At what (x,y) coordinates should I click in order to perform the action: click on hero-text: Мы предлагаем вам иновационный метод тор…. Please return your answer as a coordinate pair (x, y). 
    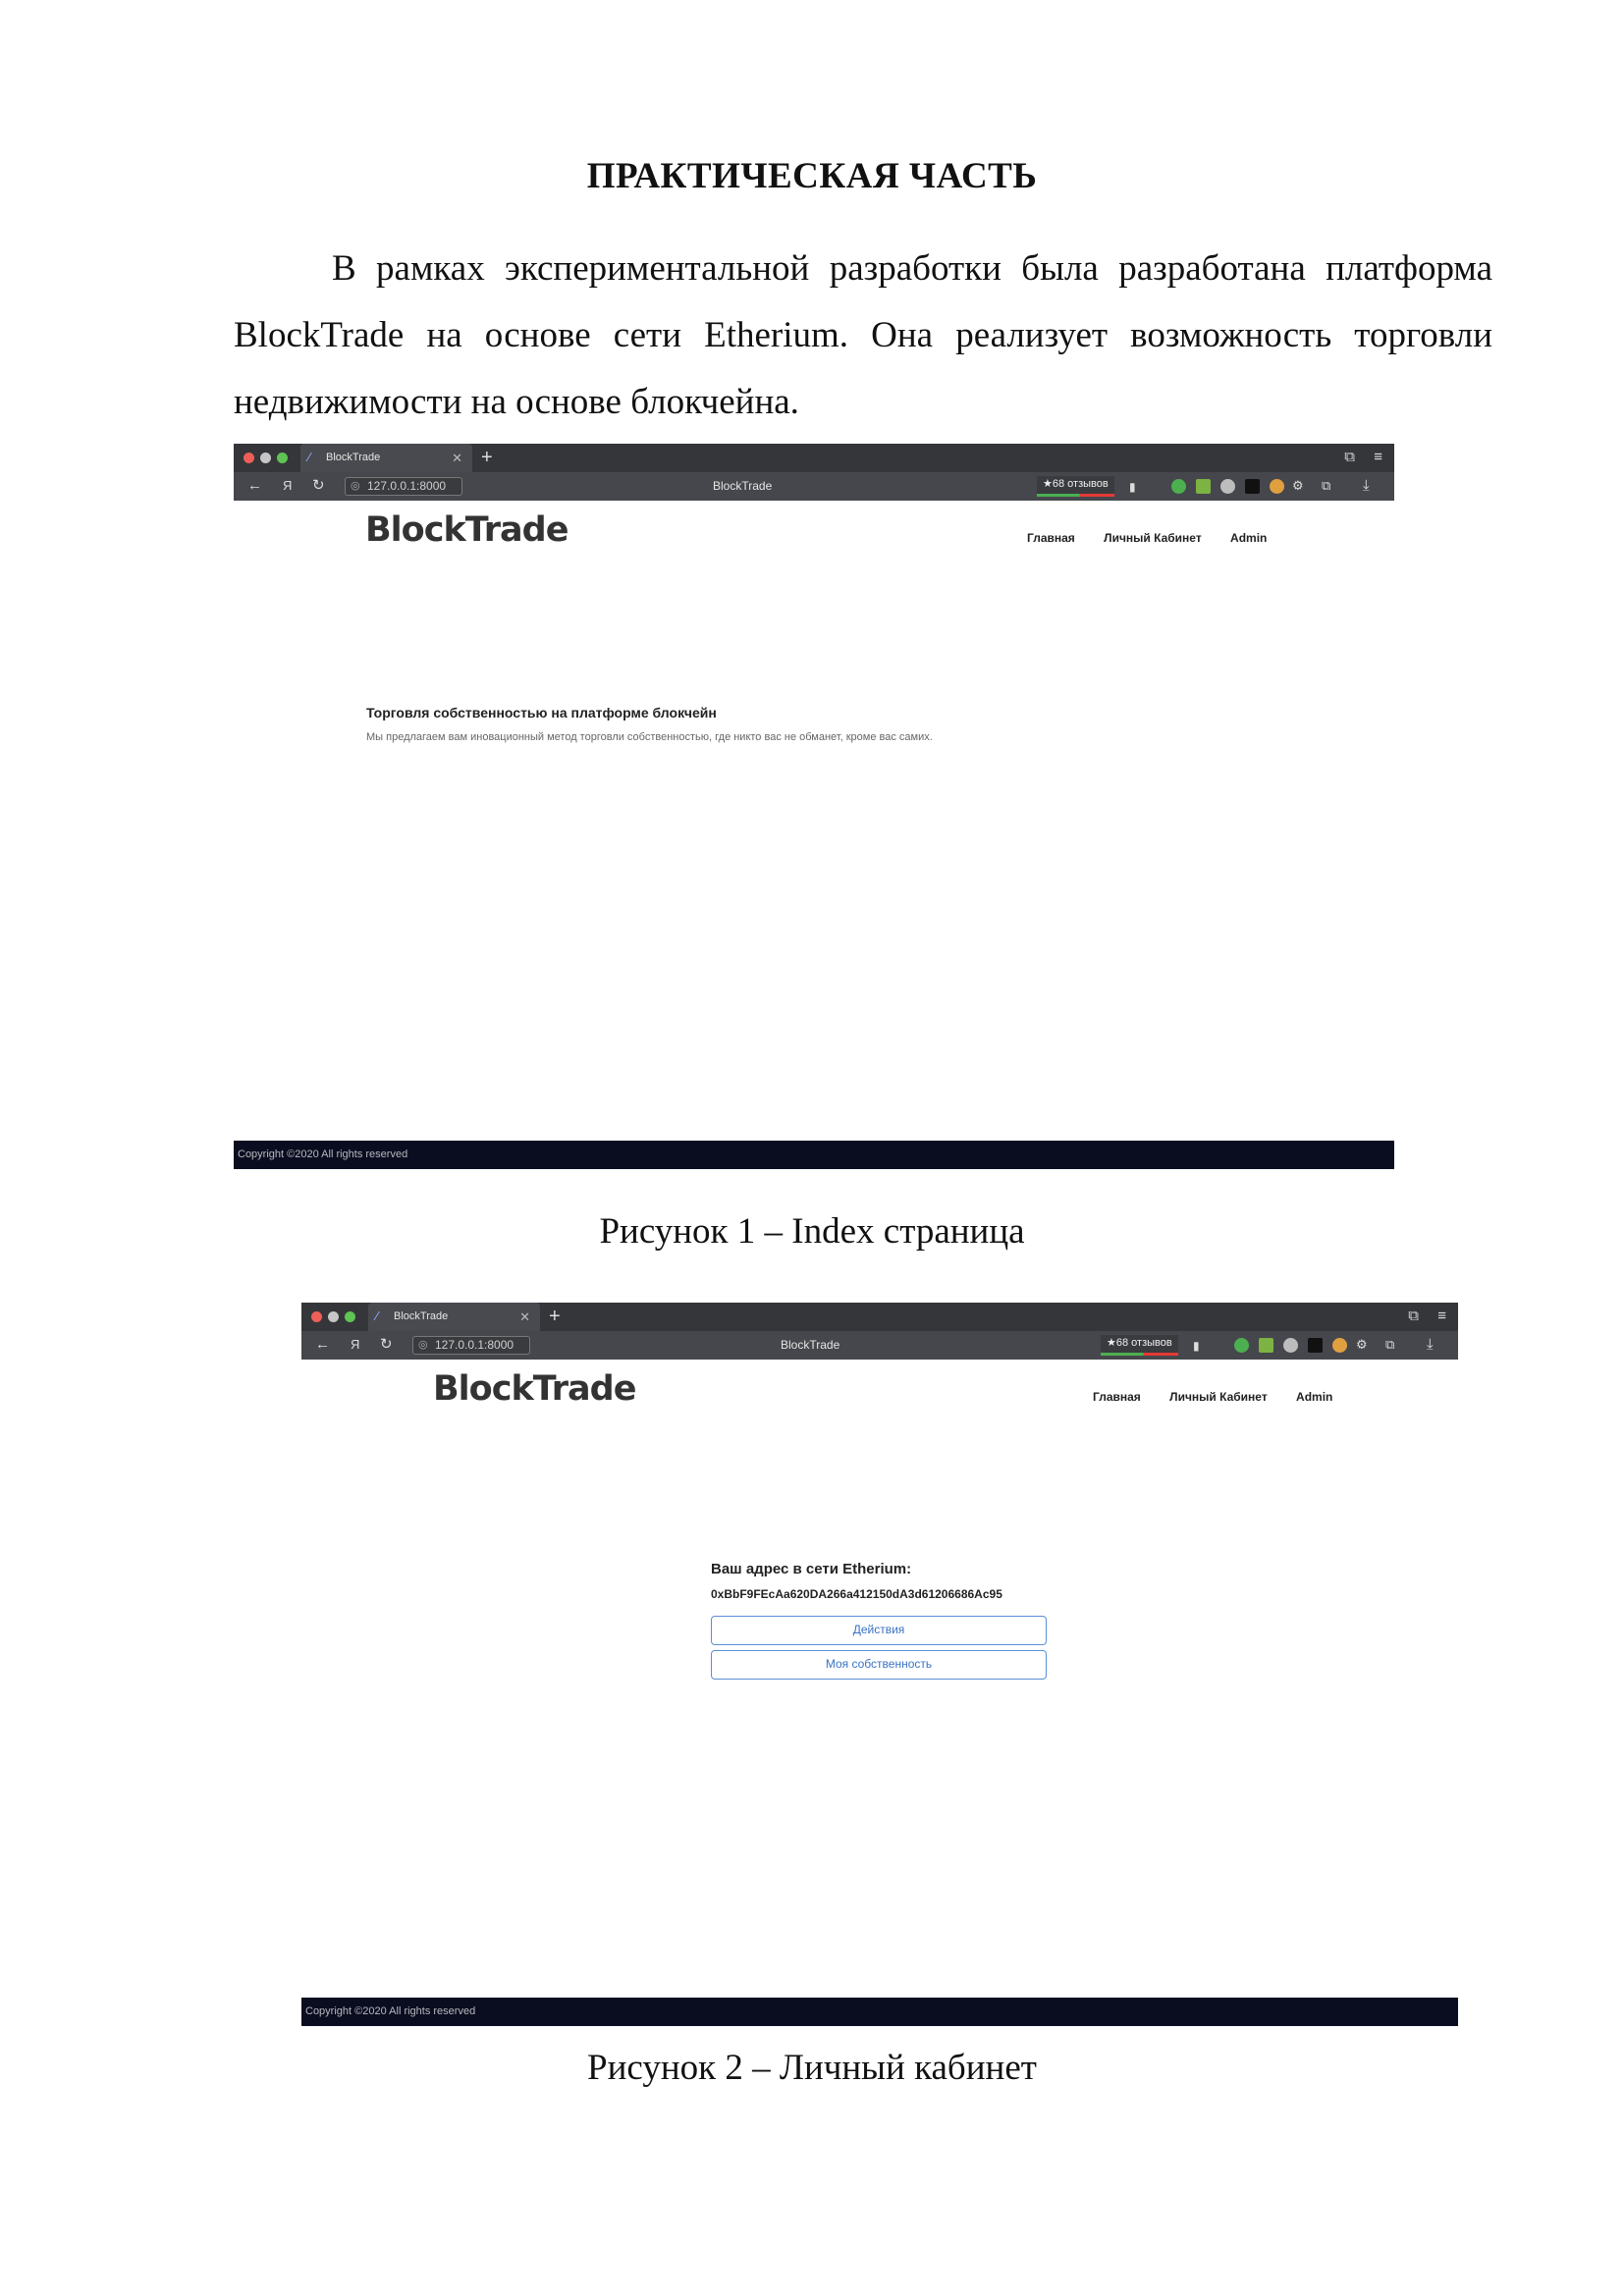
    Looking at the image, I should click on (649, 737).